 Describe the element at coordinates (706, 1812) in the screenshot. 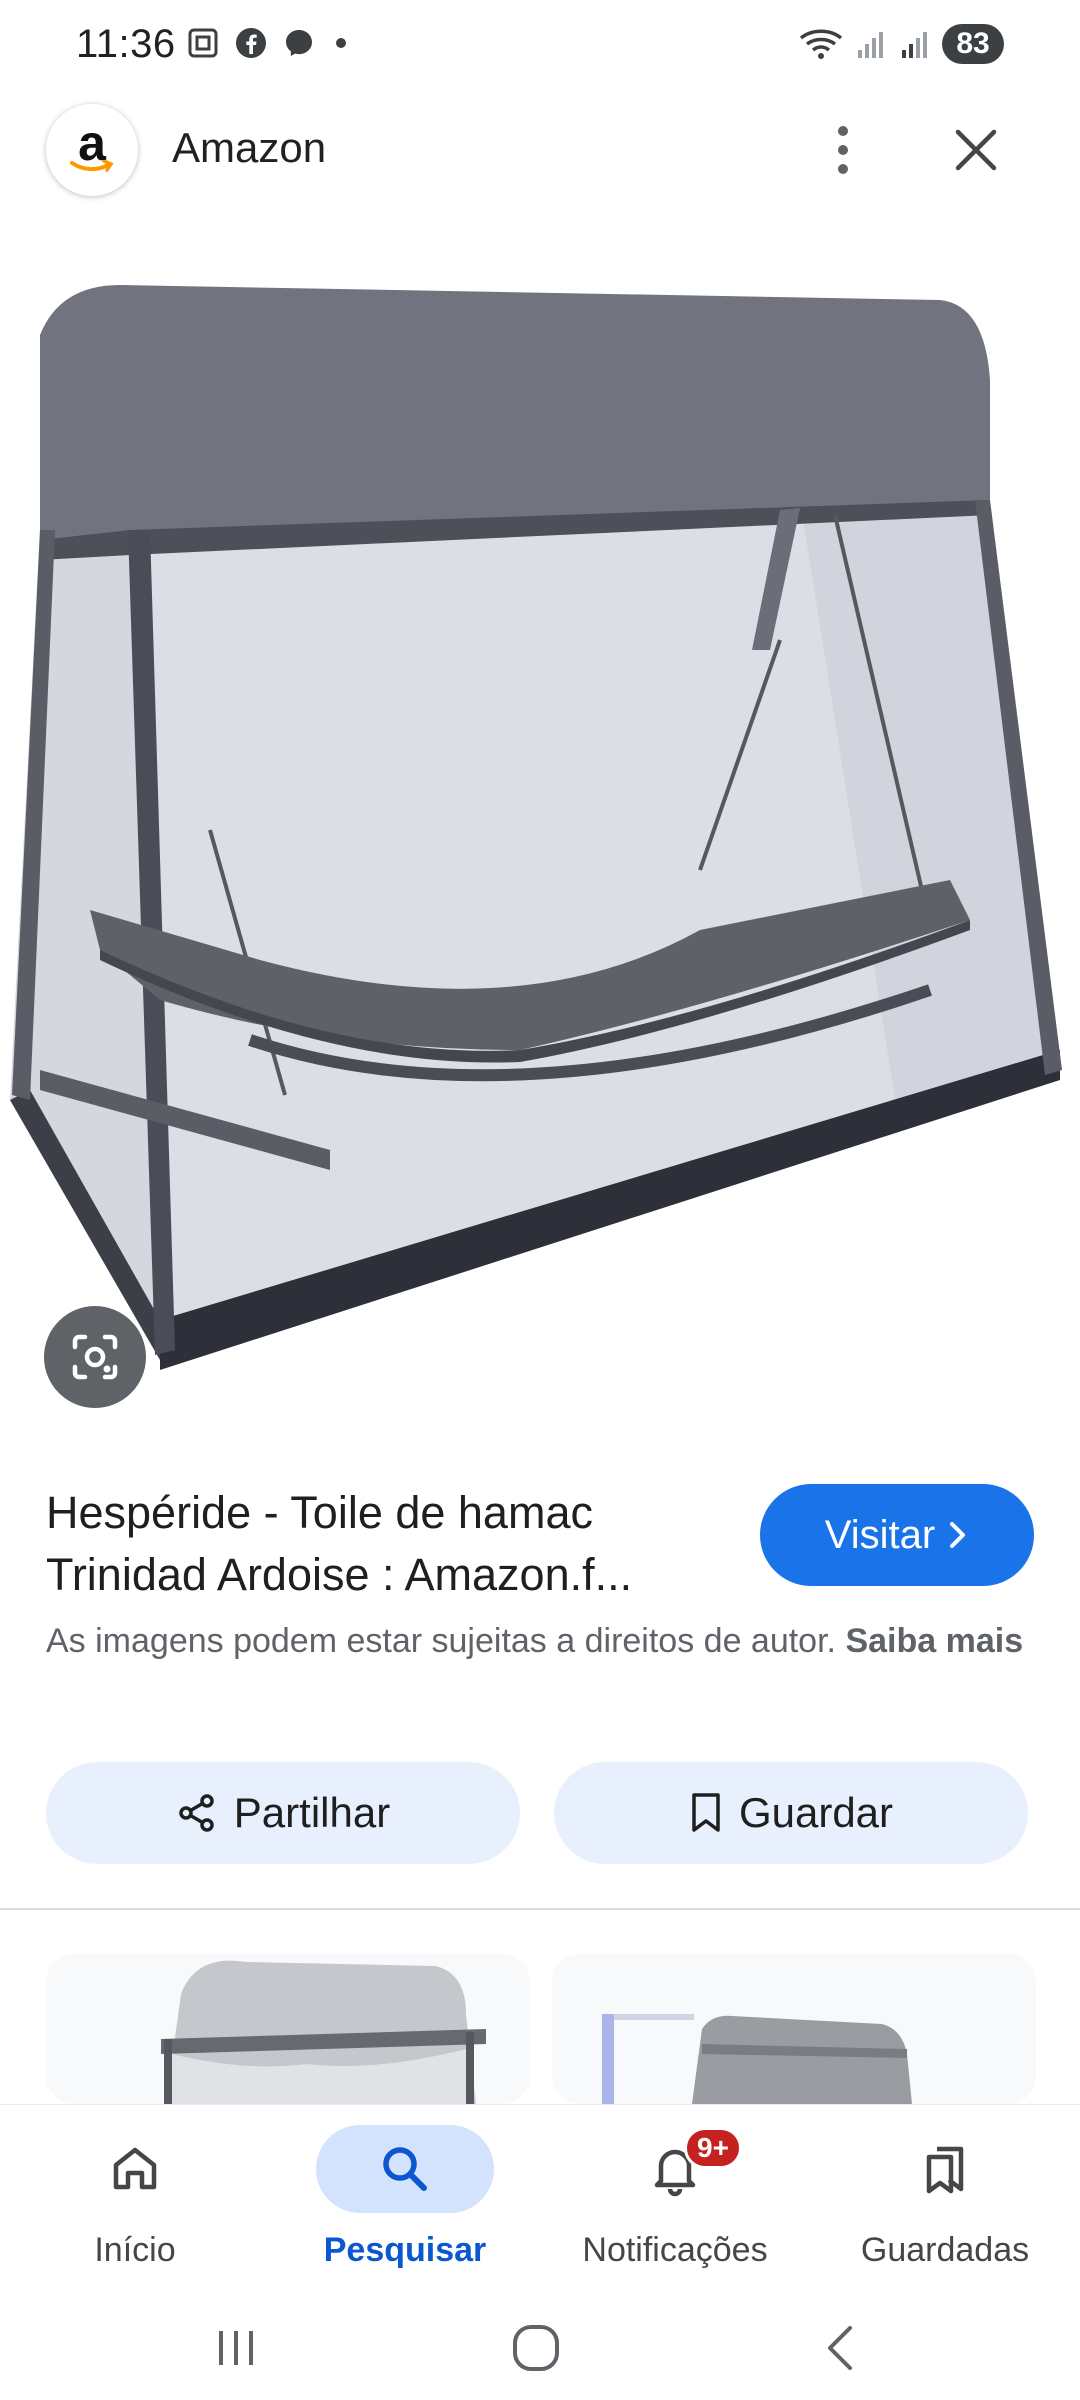

I see `bookmark-icon` at that location.